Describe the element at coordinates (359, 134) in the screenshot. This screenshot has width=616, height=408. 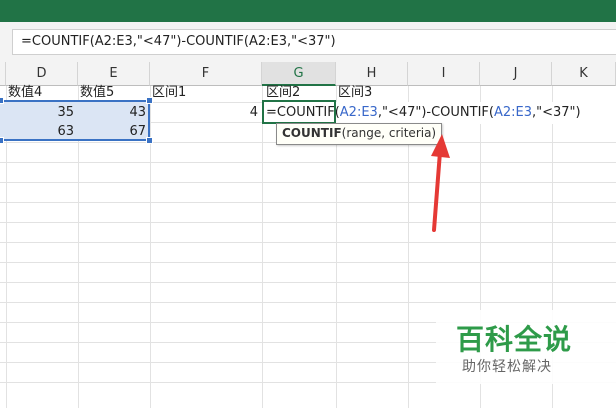
I see `function-tooltip: COUNTIF(range, criteria)` at that location.